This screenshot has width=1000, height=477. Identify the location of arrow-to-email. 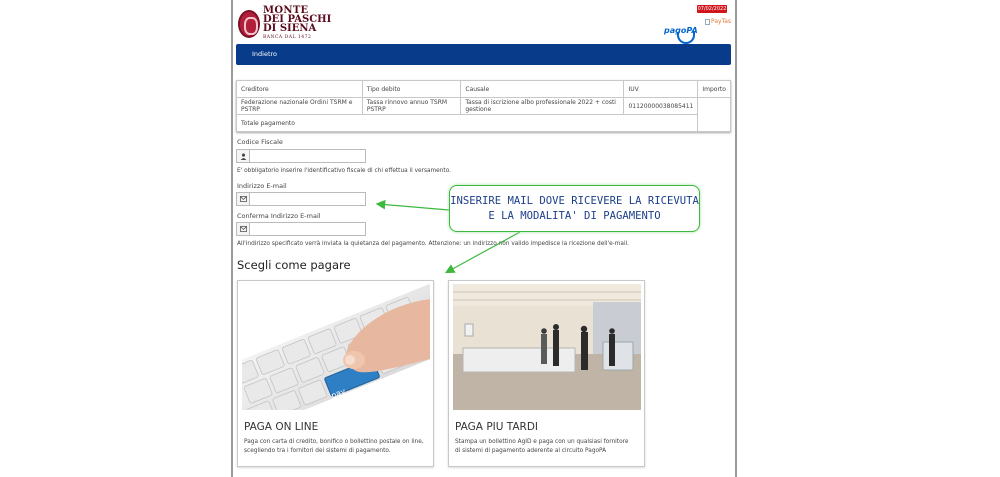
(412, 205).